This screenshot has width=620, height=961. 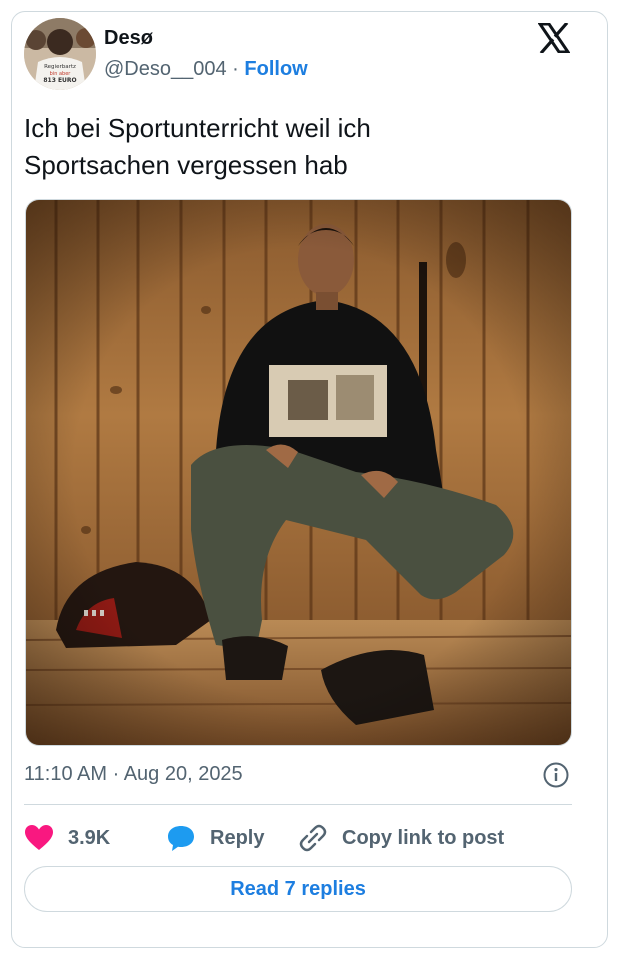 I want to click on copy-link-button: Copy link to post, so click(x=401, y=838).